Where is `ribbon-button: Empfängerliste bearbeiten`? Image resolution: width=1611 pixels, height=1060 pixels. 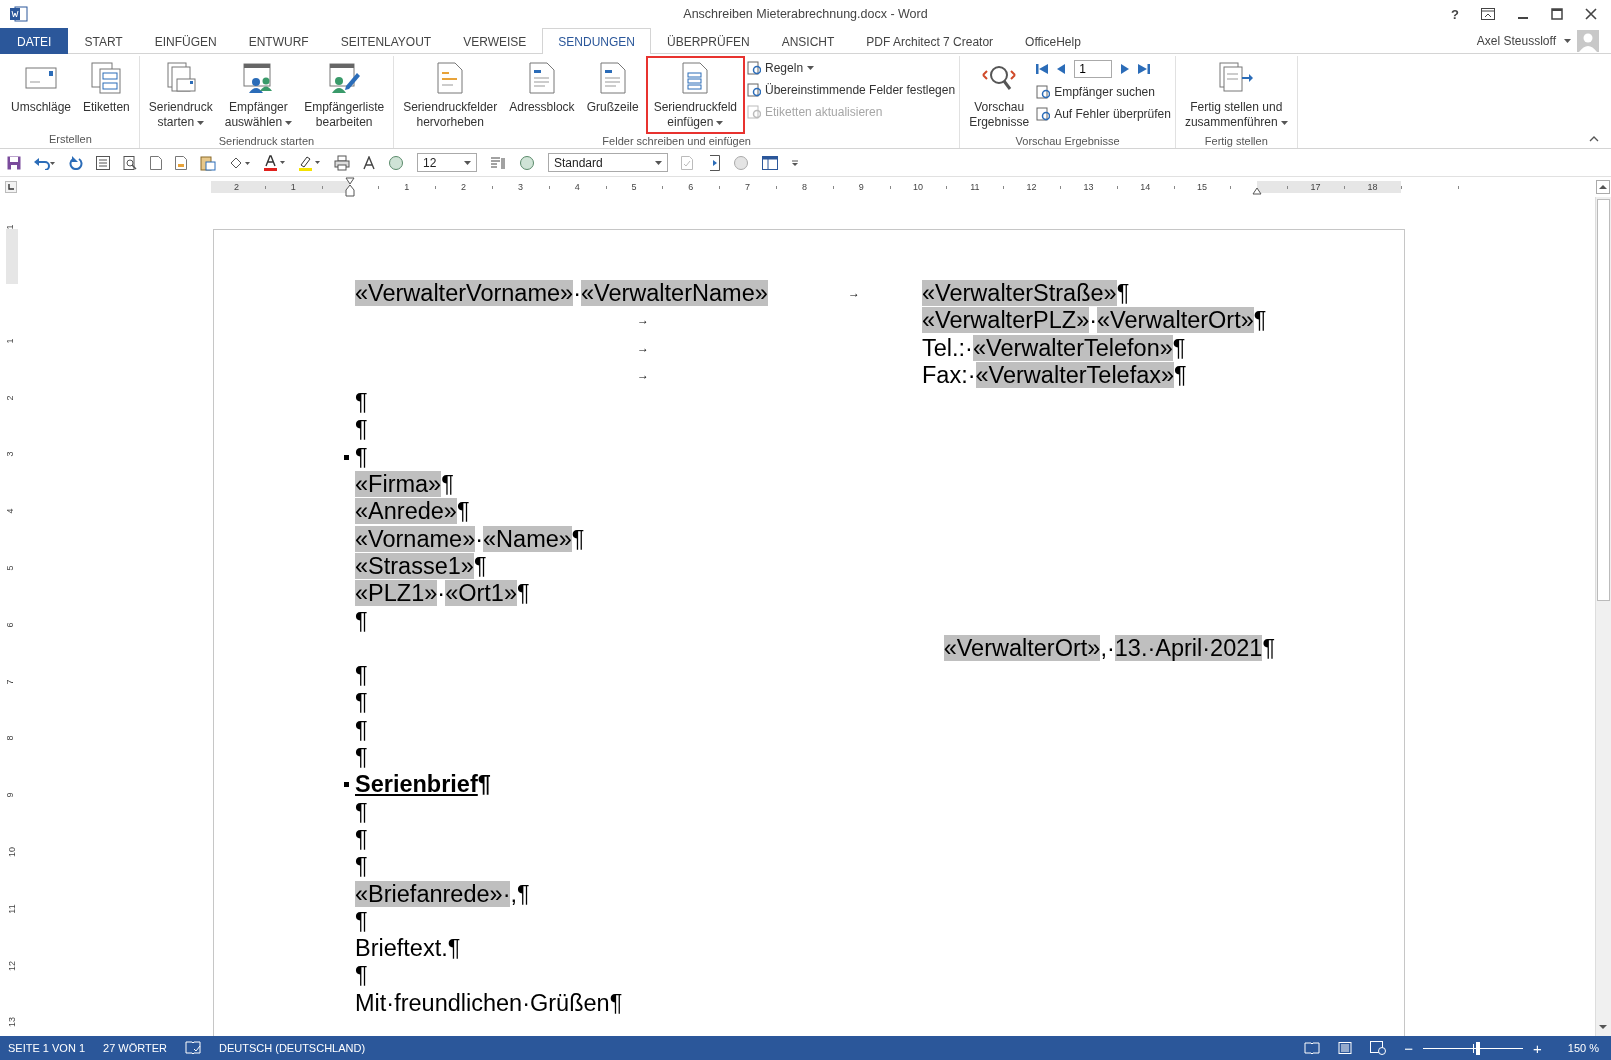
ribbon-button: Empfängerliste bearbeiten is located at coordinates (344, 95).